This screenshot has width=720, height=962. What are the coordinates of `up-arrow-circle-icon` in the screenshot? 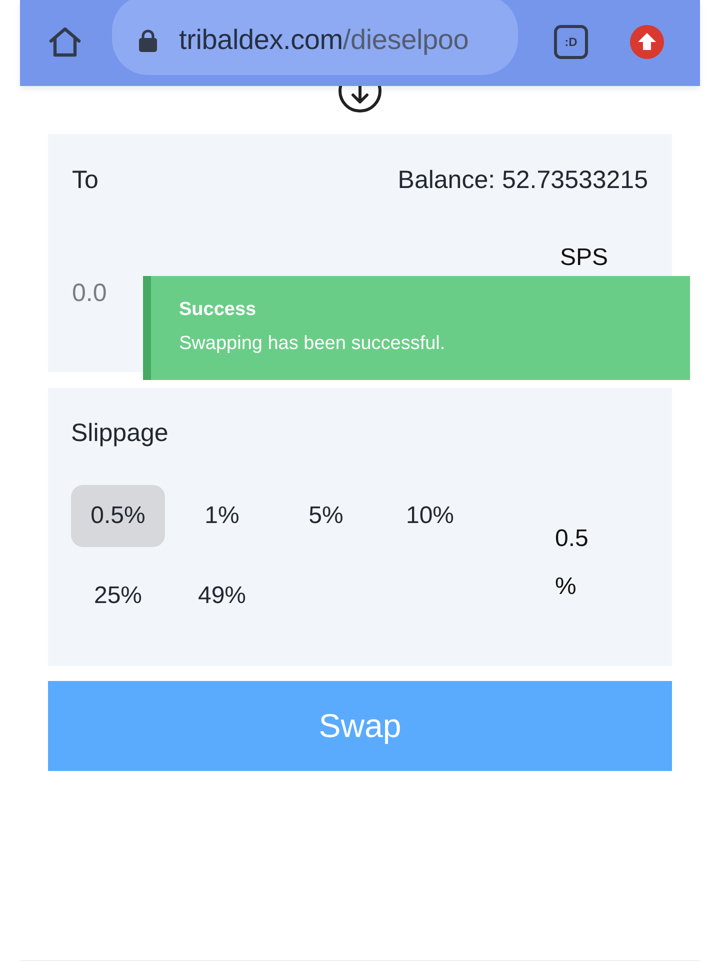 It's located at (647, 42).